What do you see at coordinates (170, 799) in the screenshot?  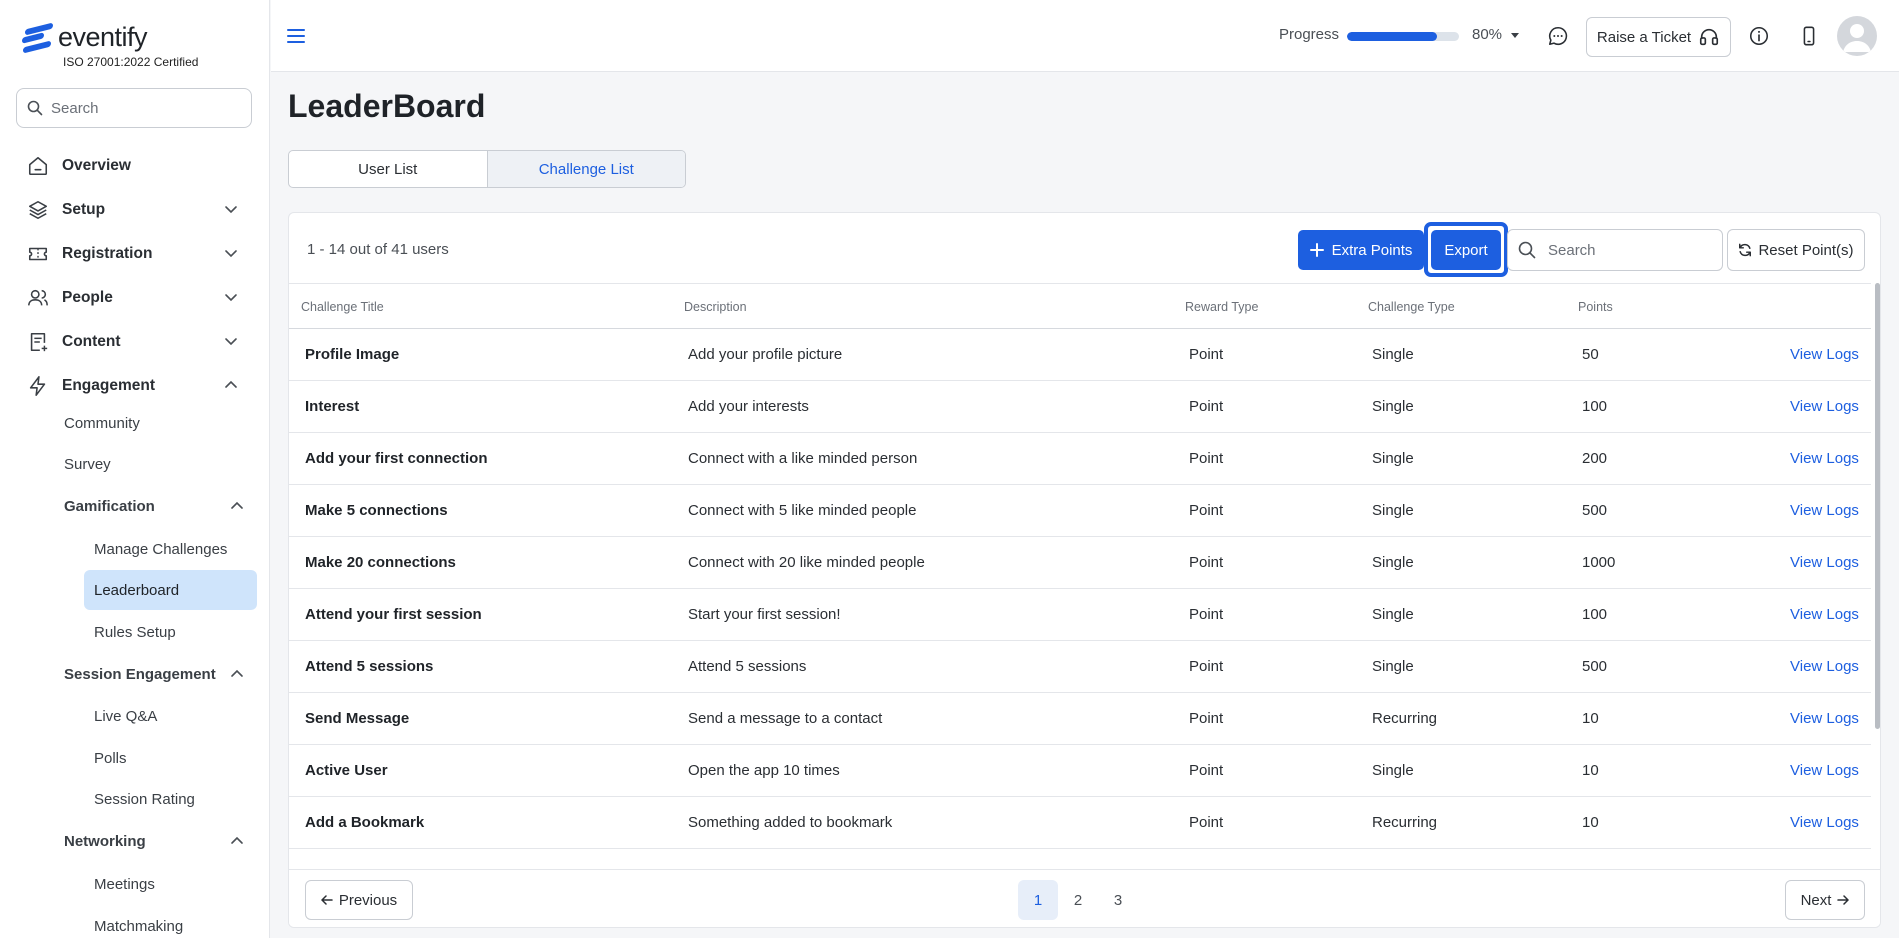 I see `sidebar-item-session-rating: Session Rating` at bounding box center [170, 799].